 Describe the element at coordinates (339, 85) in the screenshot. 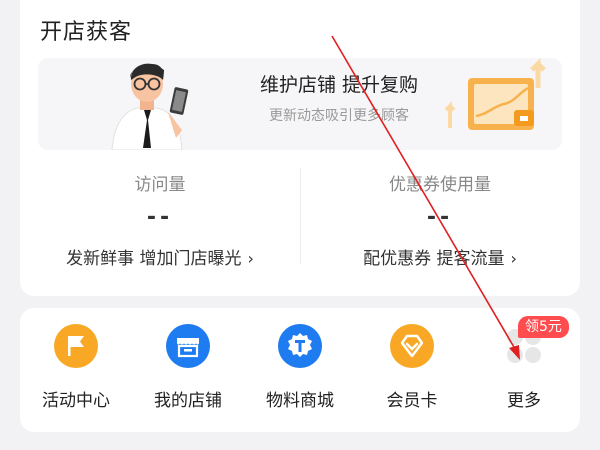

I see `banner-main-text: 维护店铺 提升复购` at that location.